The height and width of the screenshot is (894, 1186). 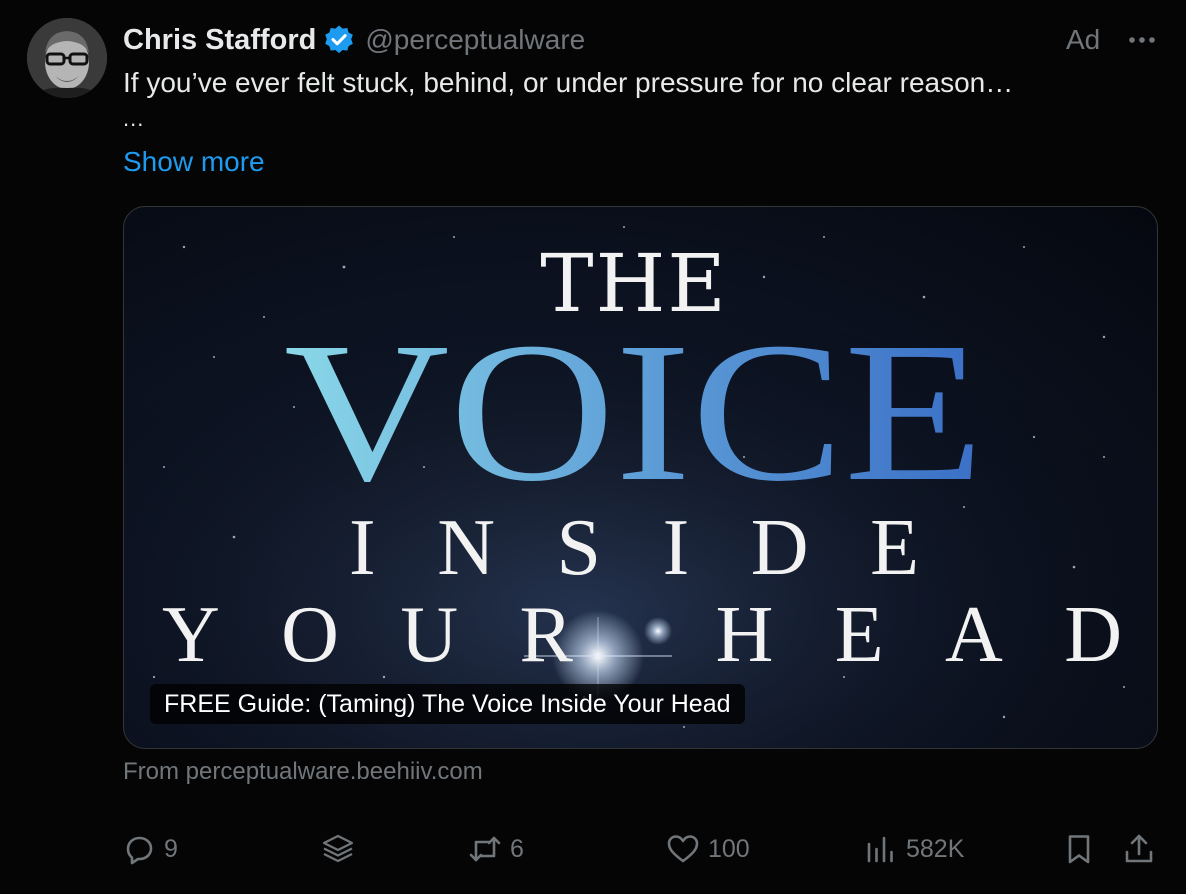 I want to click on verified-badge-icon, so click(x=339, y=40).